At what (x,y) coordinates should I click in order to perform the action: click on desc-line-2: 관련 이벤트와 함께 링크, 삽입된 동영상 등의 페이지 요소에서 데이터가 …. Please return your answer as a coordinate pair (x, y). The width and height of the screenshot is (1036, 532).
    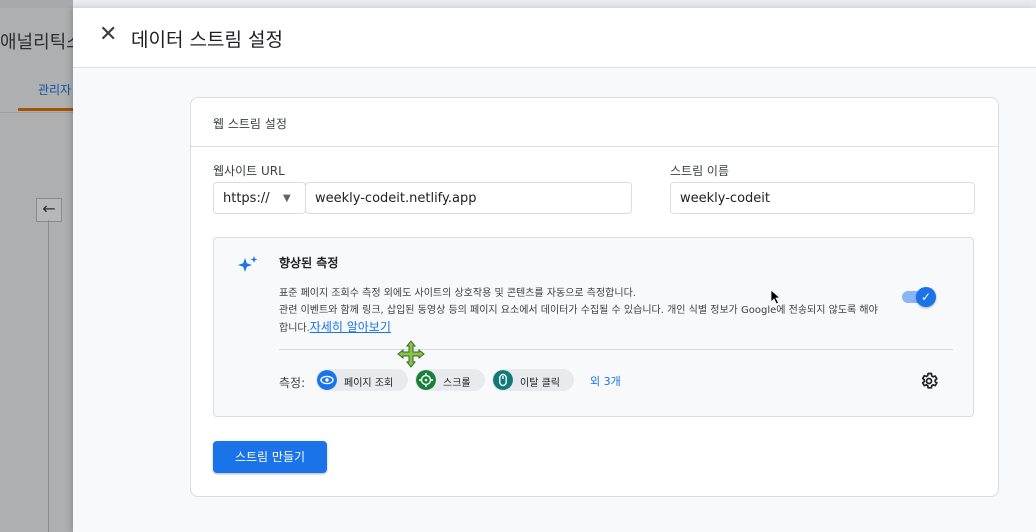
    Looking at the image, I should click on (578, 310).